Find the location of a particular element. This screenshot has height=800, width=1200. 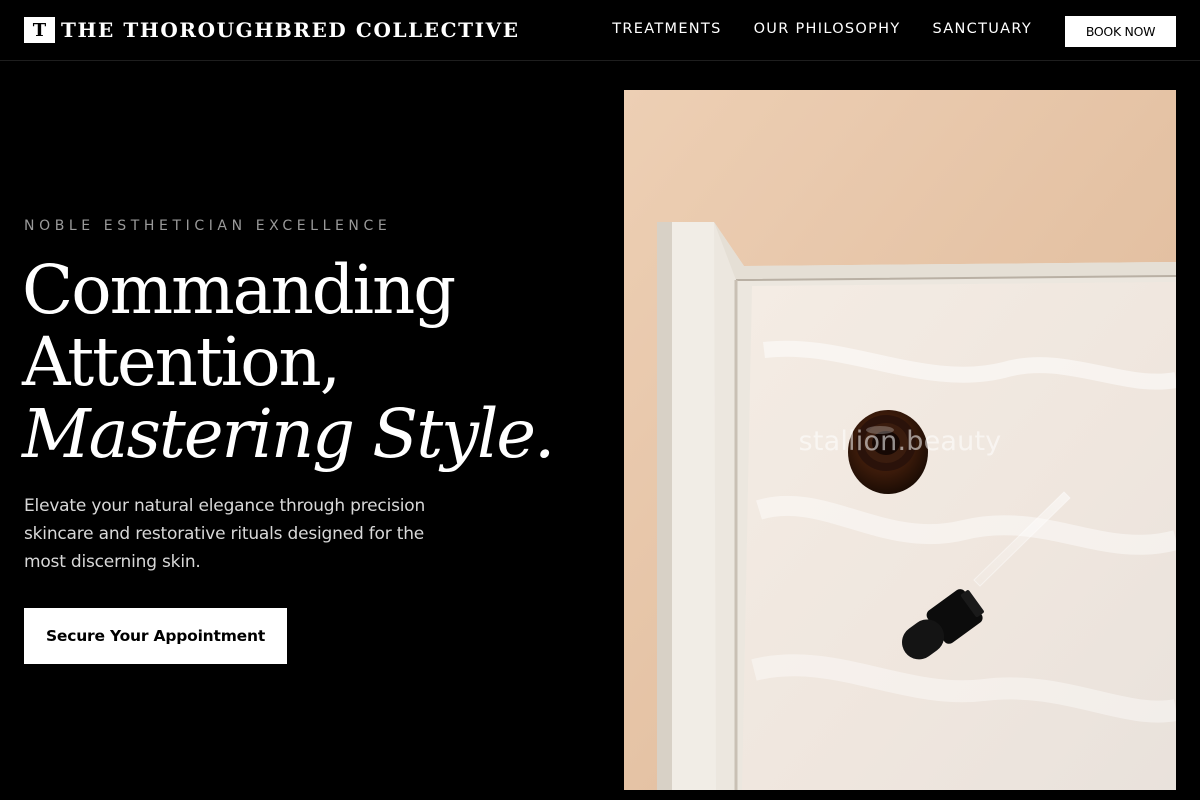

headline-line-3: Mastering Style. is located at coordinates (288, 434).